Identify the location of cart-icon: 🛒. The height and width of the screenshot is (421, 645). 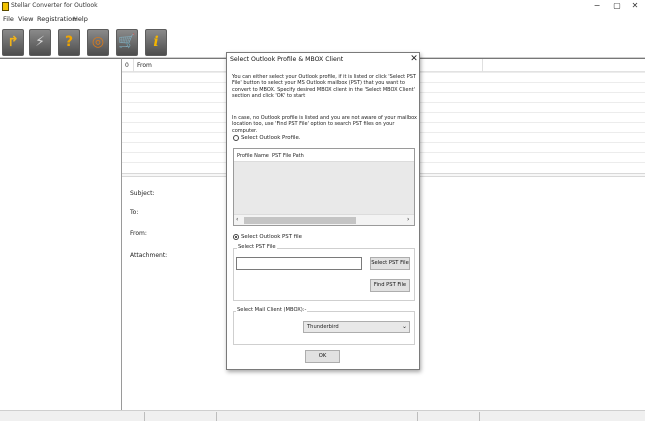
(127, 42).